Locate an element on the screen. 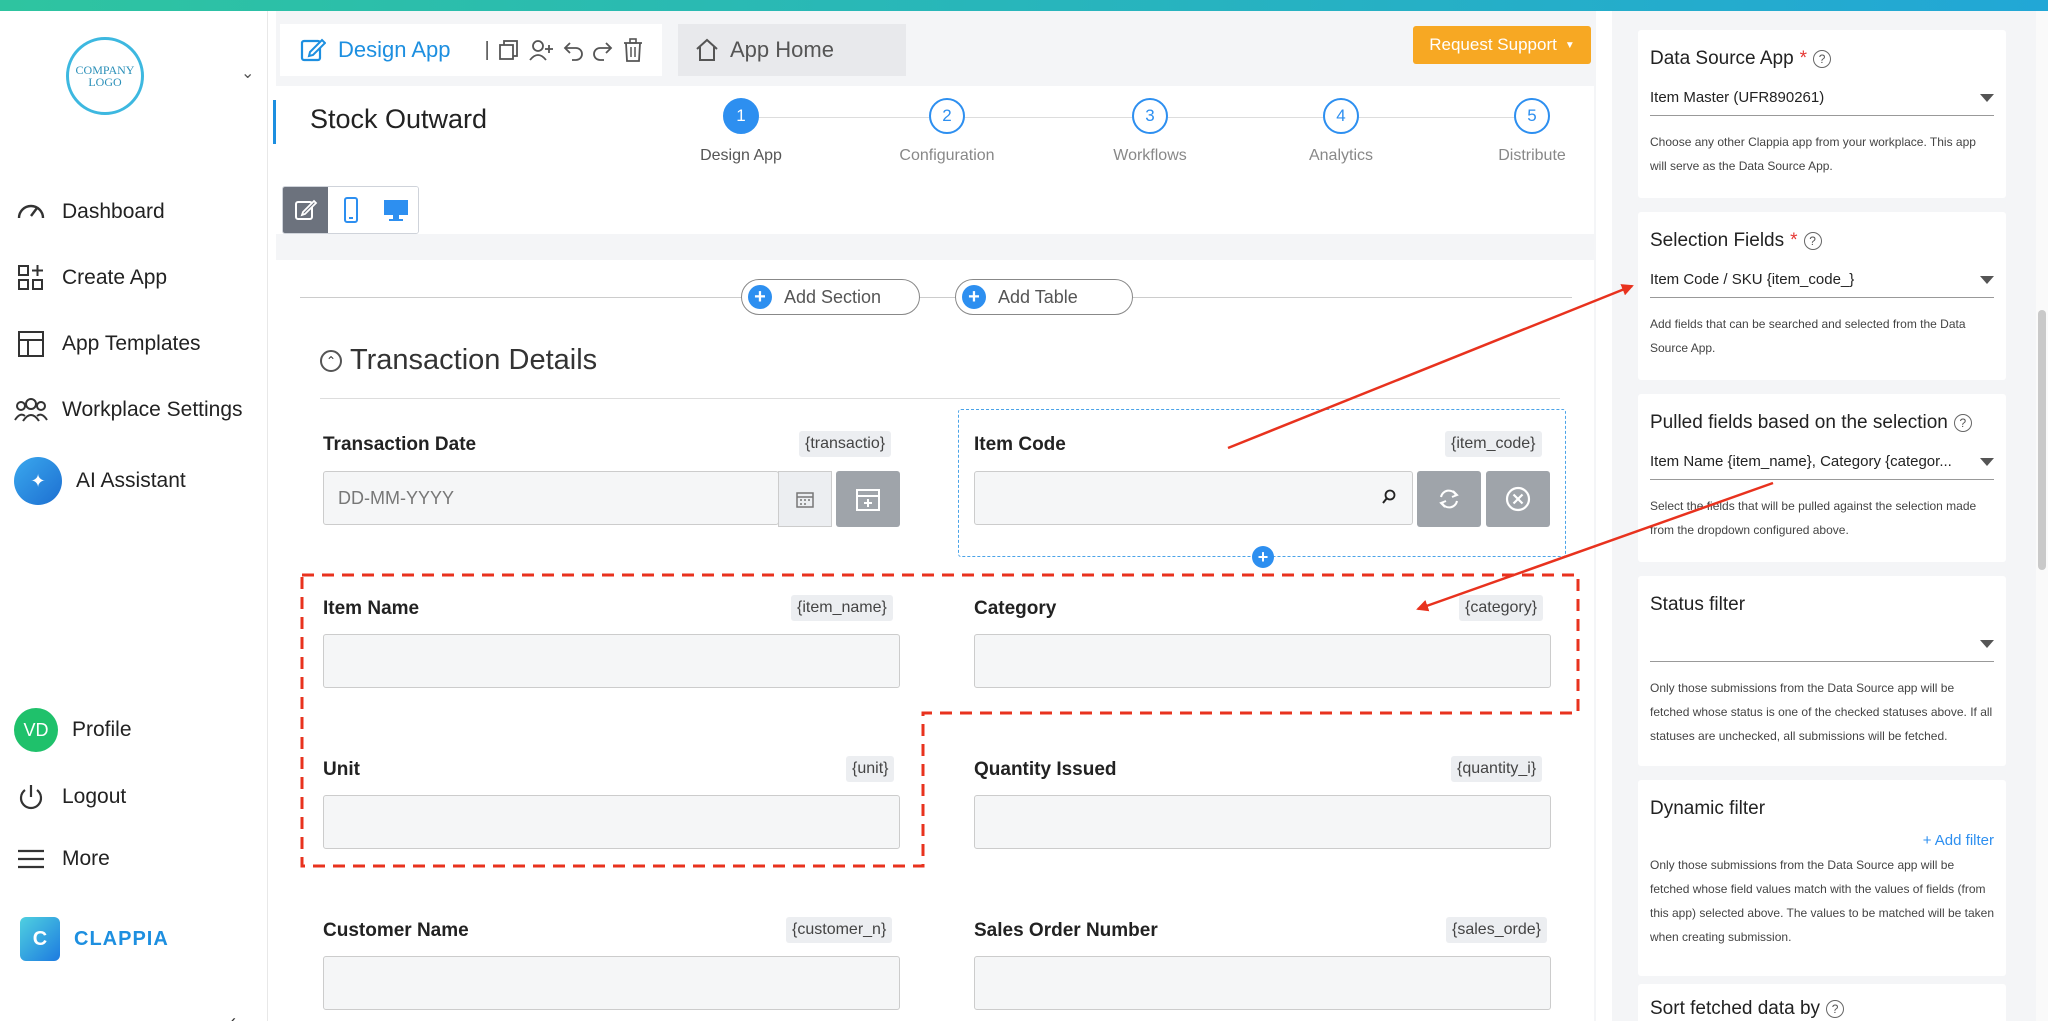 The image size is (2048, 1021). sidebar-item-label: Create App is located at coordinates (115, 277).